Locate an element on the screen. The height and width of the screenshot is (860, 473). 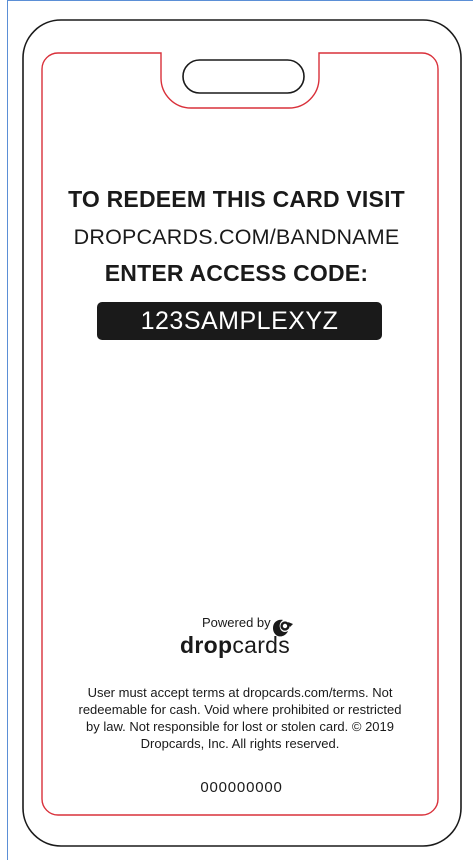
powered-by-label: Powered by is located at coordinates (236, 622).